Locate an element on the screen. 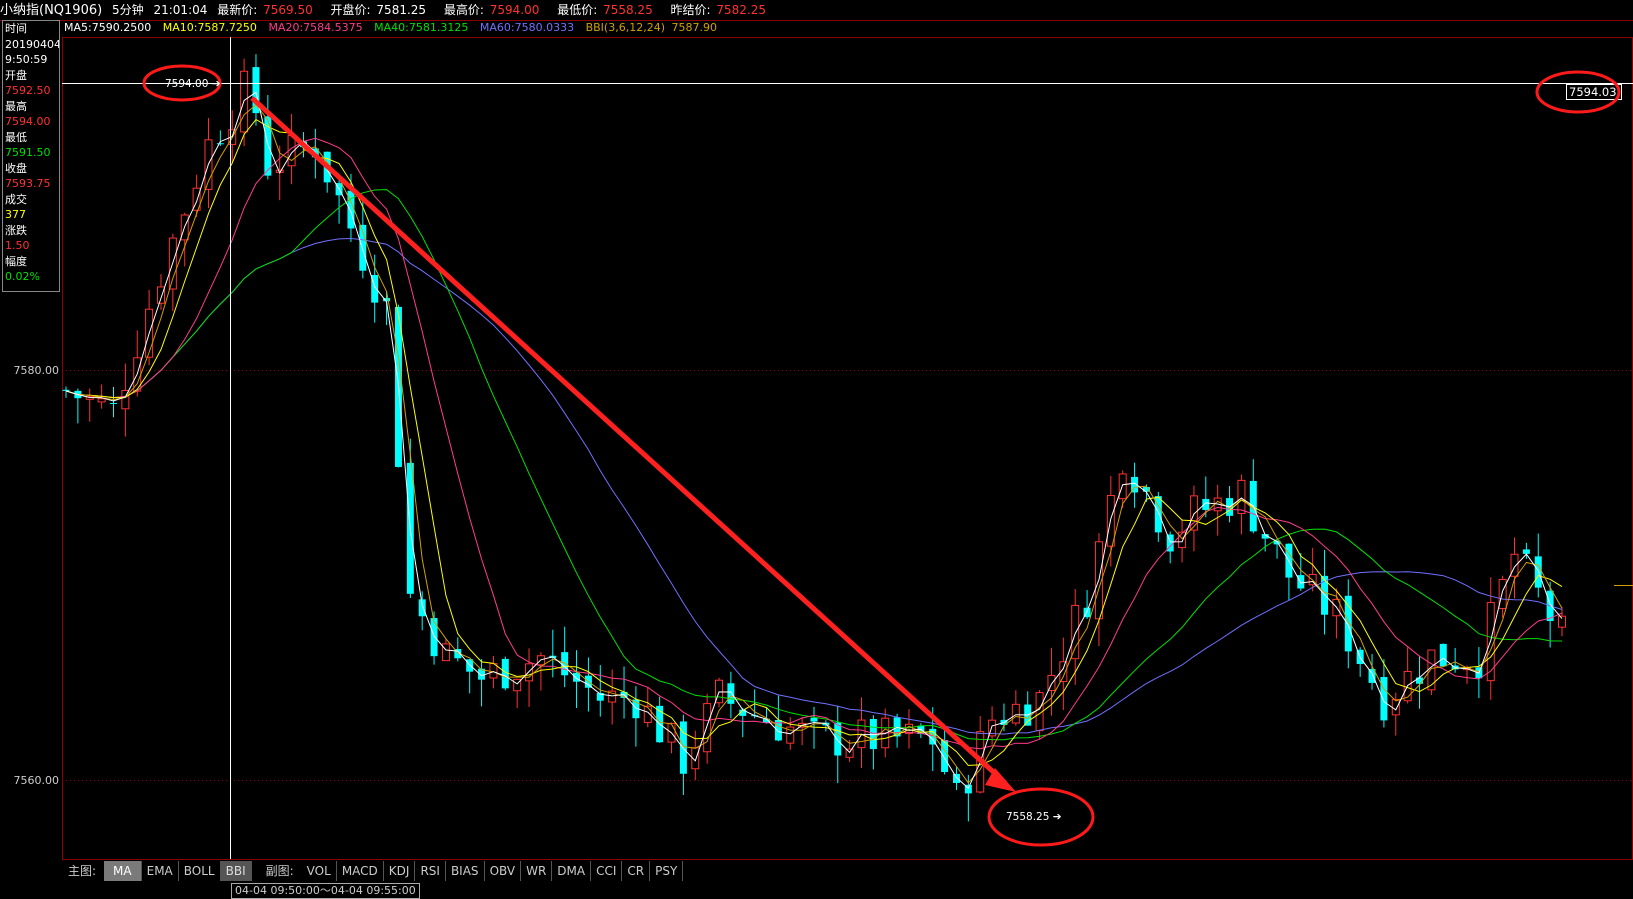 The height and width of the screenshot is (899, 1633). sub-chart-label: 副图: is located at coordinates (279, 871).